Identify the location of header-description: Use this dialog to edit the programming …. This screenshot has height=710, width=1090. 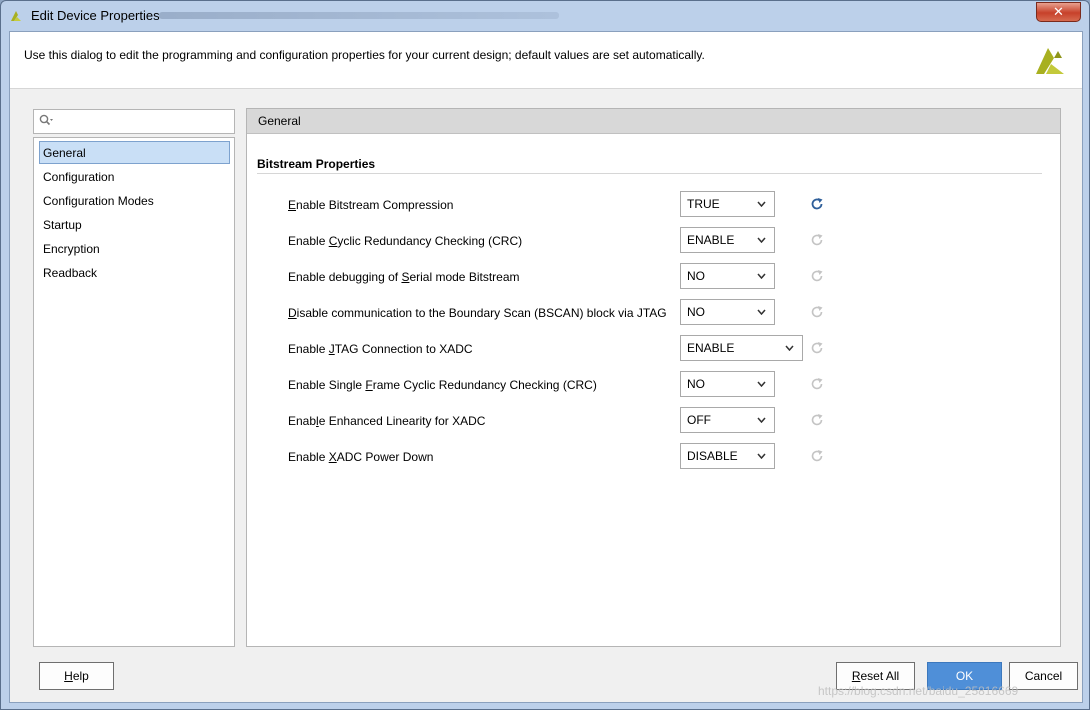
(364, 55).